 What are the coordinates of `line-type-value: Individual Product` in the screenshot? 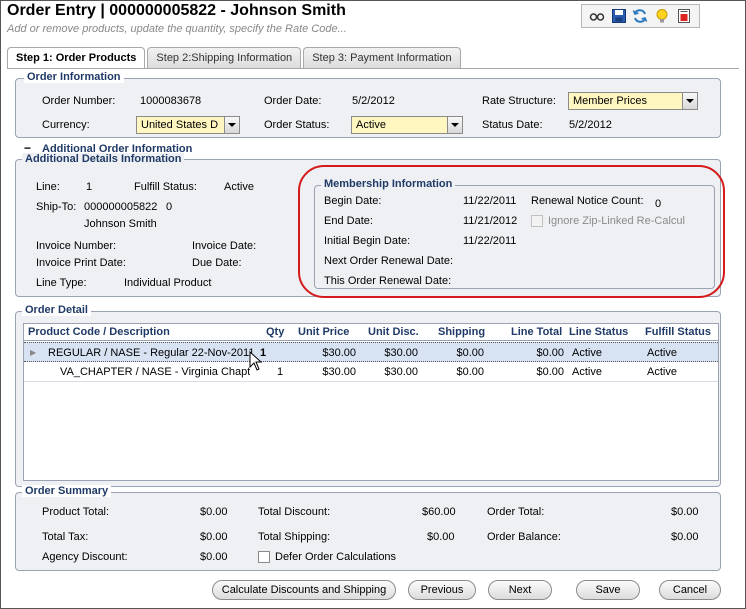 It's located at (168, 283).